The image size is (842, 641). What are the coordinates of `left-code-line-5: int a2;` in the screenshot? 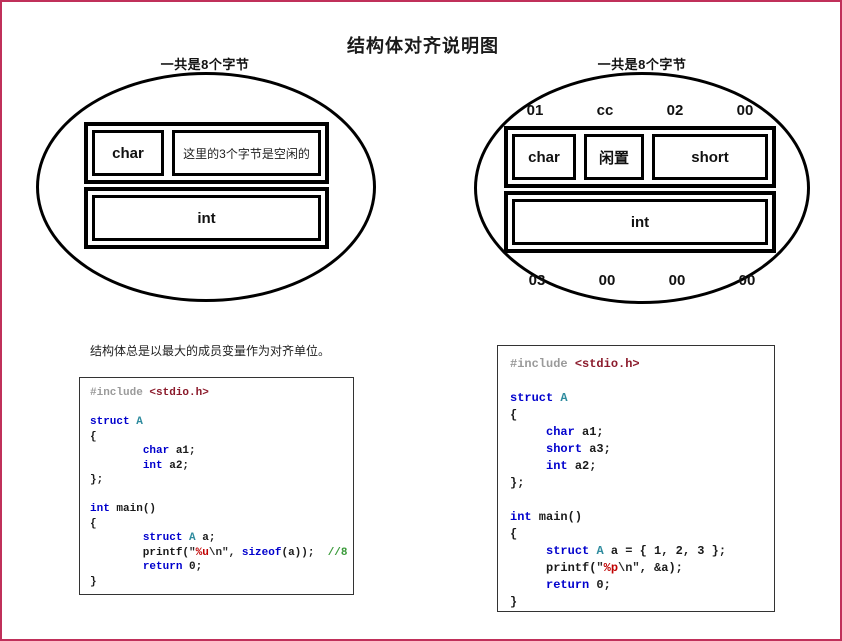 It's located at (216, 466).